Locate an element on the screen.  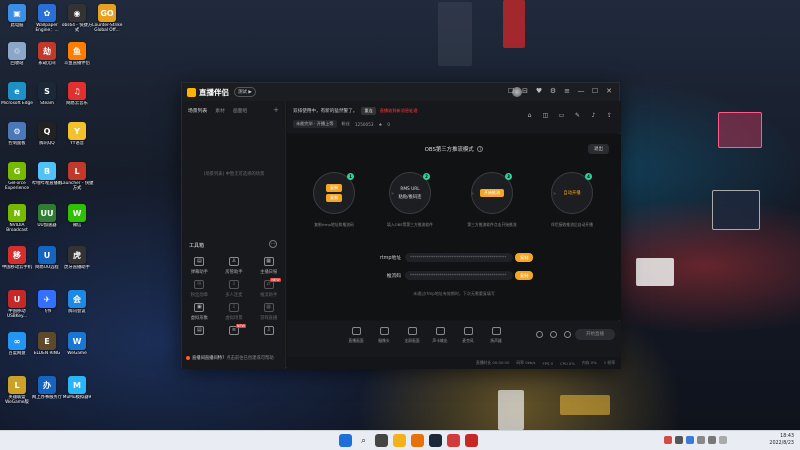
toolbox-item: ✉ 粉丝勋章 is located at coordinates (199, 289).